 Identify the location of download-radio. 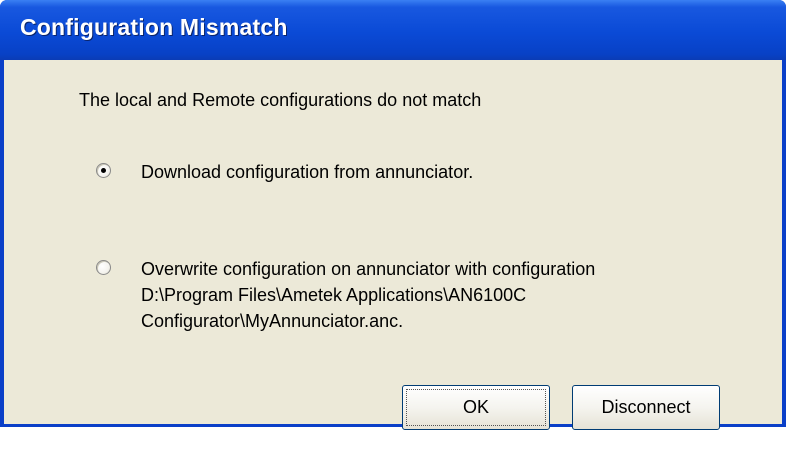
(103, 170).